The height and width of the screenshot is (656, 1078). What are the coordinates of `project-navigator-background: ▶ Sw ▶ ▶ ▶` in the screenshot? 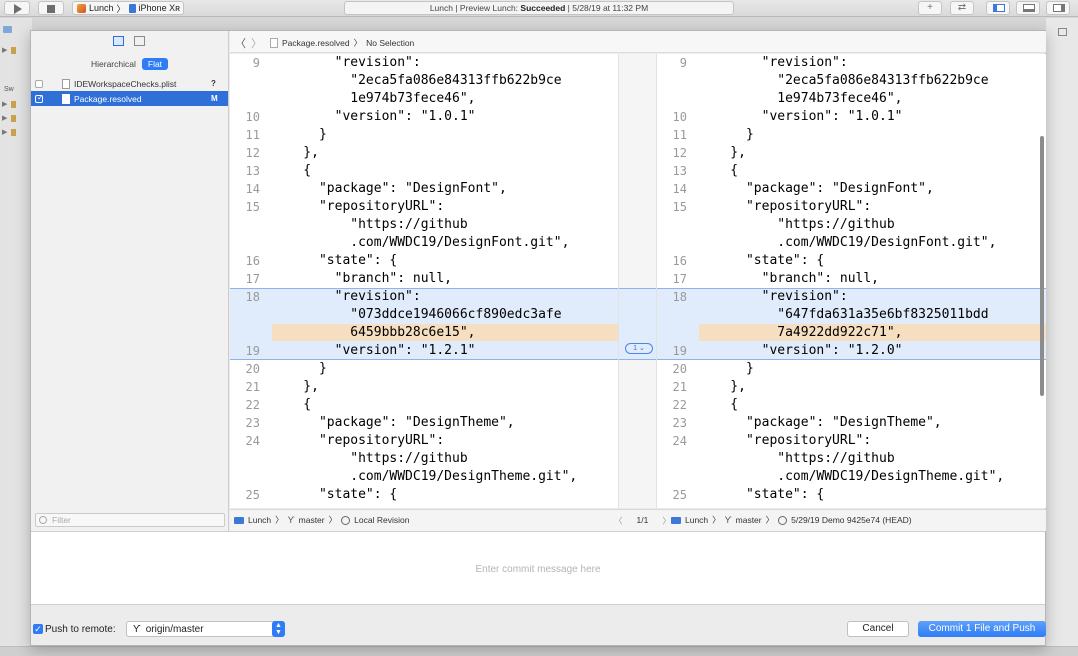 It's located at (16, 337).